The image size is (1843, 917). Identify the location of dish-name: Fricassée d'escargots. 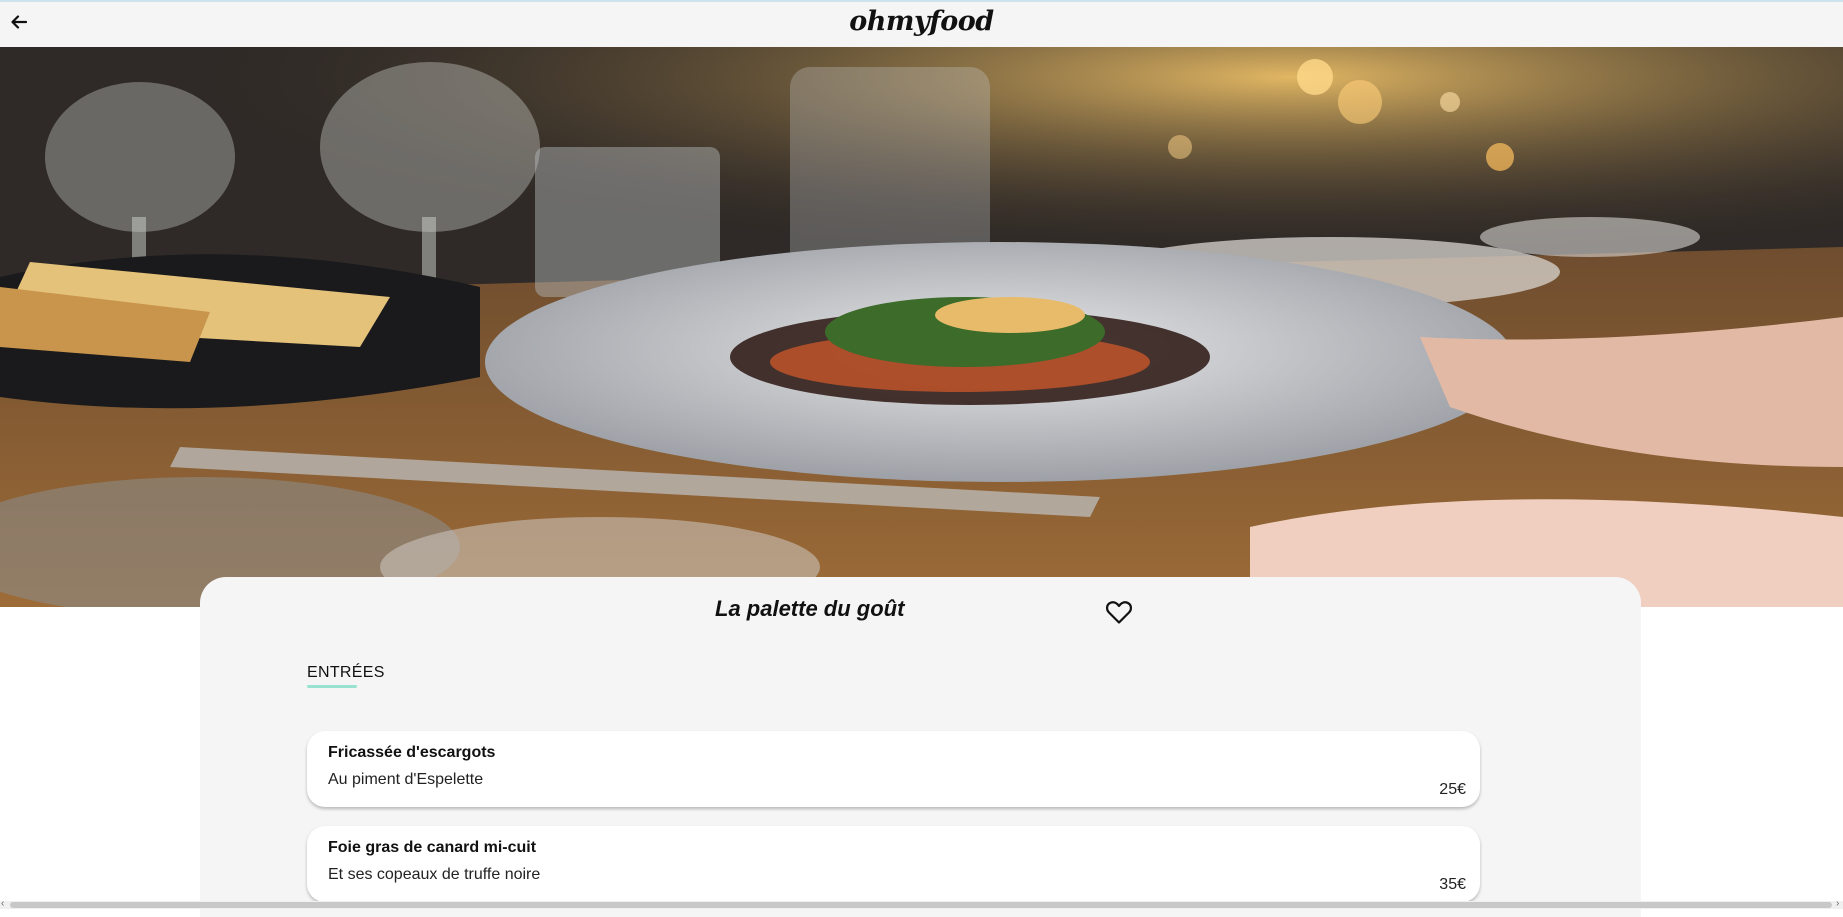
(412, 752).